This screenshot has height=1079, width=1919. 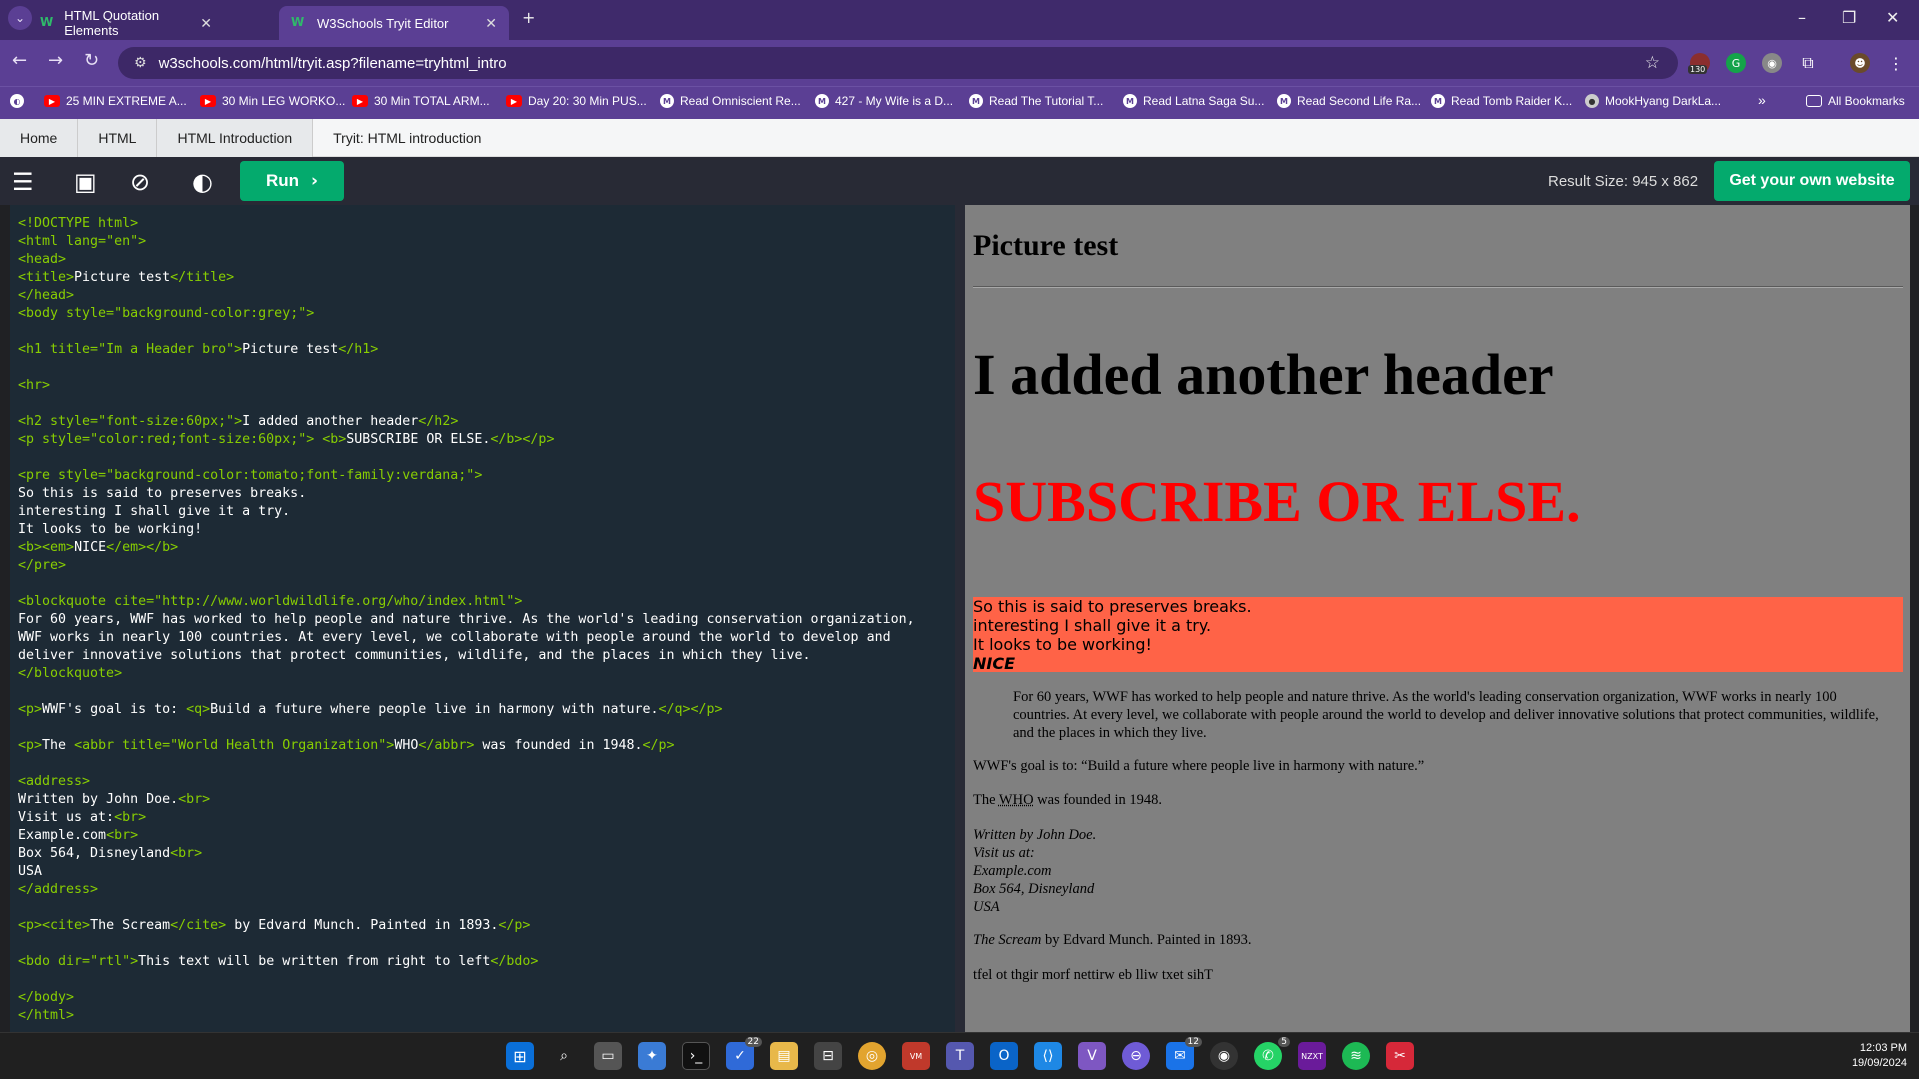 I want to click on profile-avatar-icon: ☻, so click(x=1860, y=63).